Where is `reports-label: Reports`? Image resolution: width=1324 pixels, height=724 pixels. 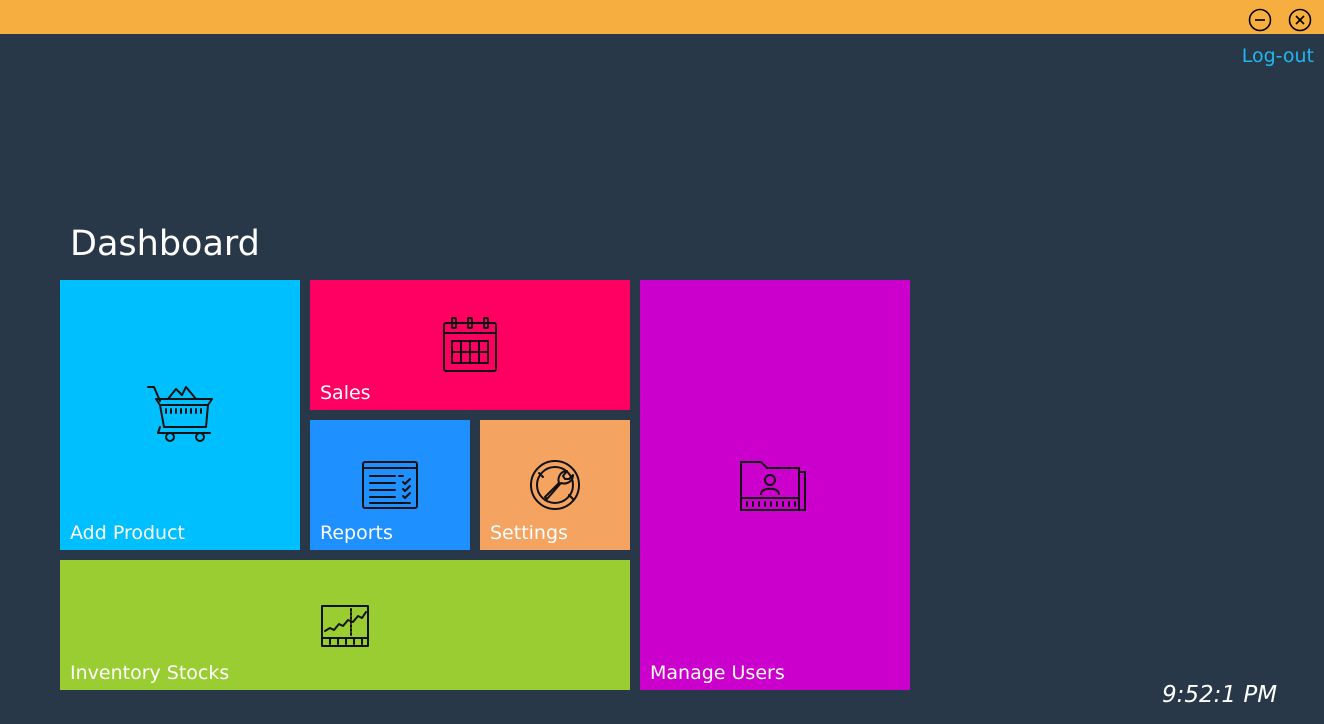
reports-label: Reports is located at coordinates (356, 533).